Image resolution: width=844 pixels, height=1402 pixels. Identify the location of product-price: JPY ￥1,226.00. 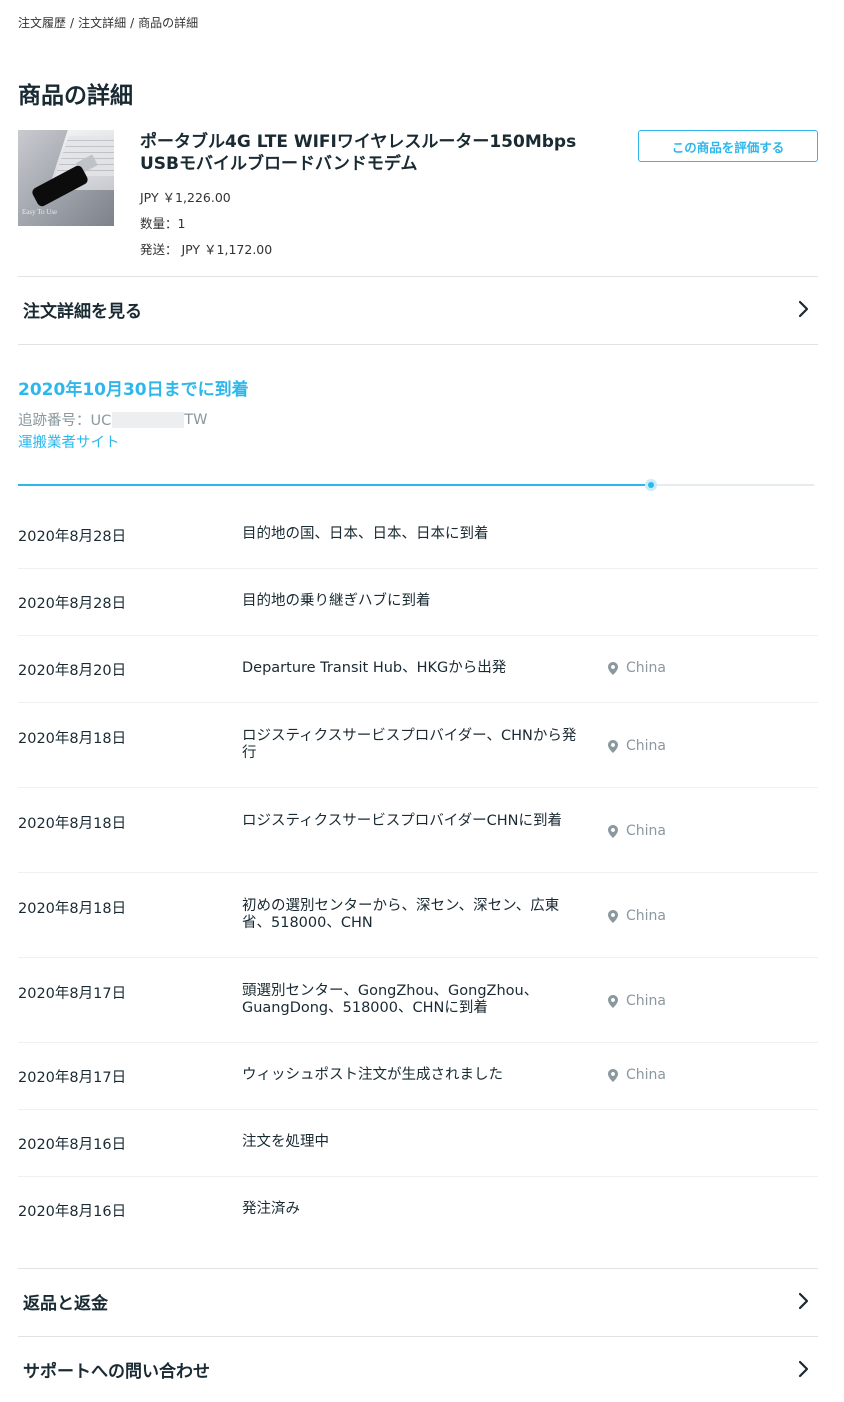
(185, 197).